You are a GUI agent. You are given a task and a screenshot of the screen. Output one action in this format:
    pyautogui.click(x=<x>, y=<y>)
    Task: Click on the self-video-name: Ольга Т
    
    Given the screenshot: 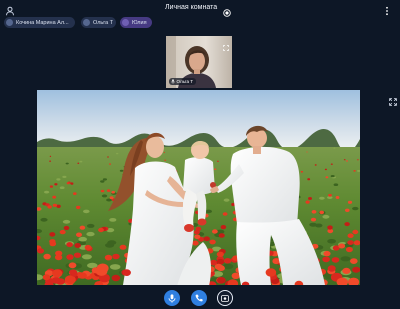 What is the action you would take?
    pyautogui.click(x=184, y=81)
    